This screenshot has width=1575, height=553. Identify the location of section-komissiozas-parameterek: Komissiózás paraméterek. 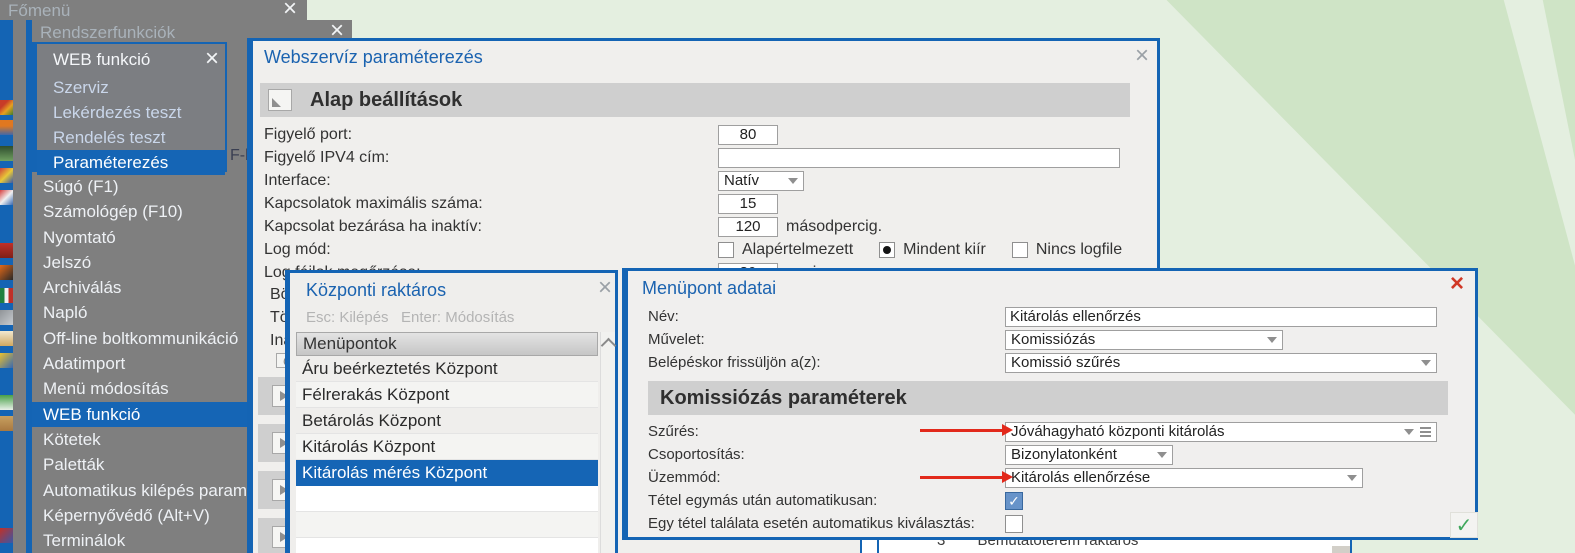
(1048, 398).